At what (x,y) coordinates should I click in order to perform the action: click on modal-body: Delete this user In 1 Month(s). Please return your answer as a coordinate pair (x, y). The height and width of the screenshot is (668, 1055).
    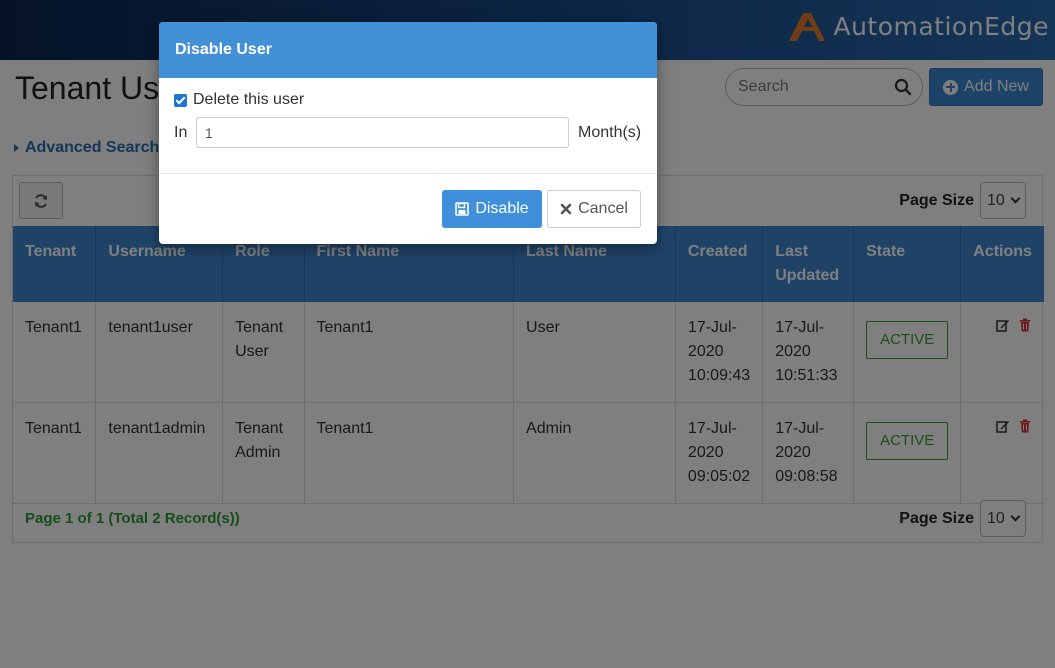
    Looking at the image, I should click on (408, 126).